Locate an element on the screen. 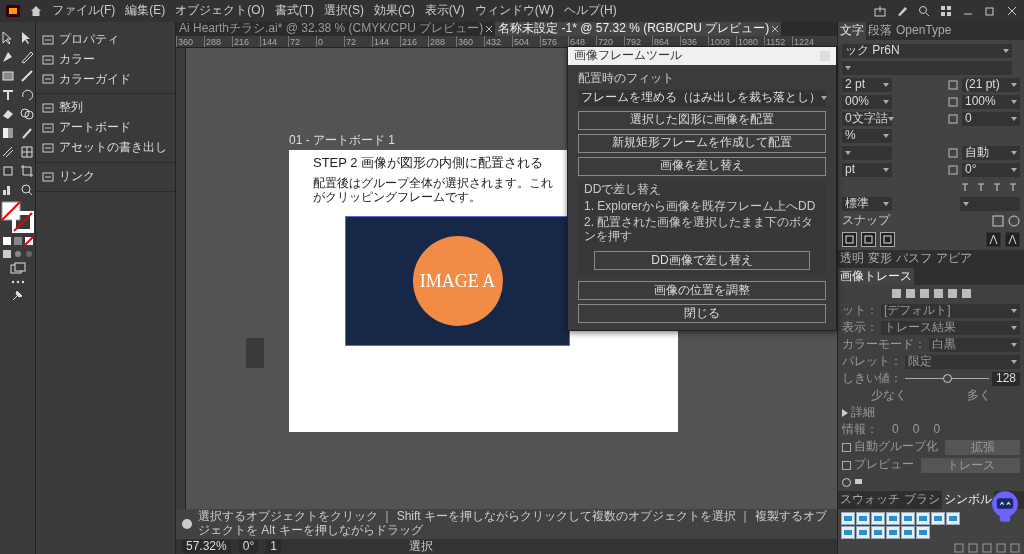  restore-icon is located at coordinates (990, 11).